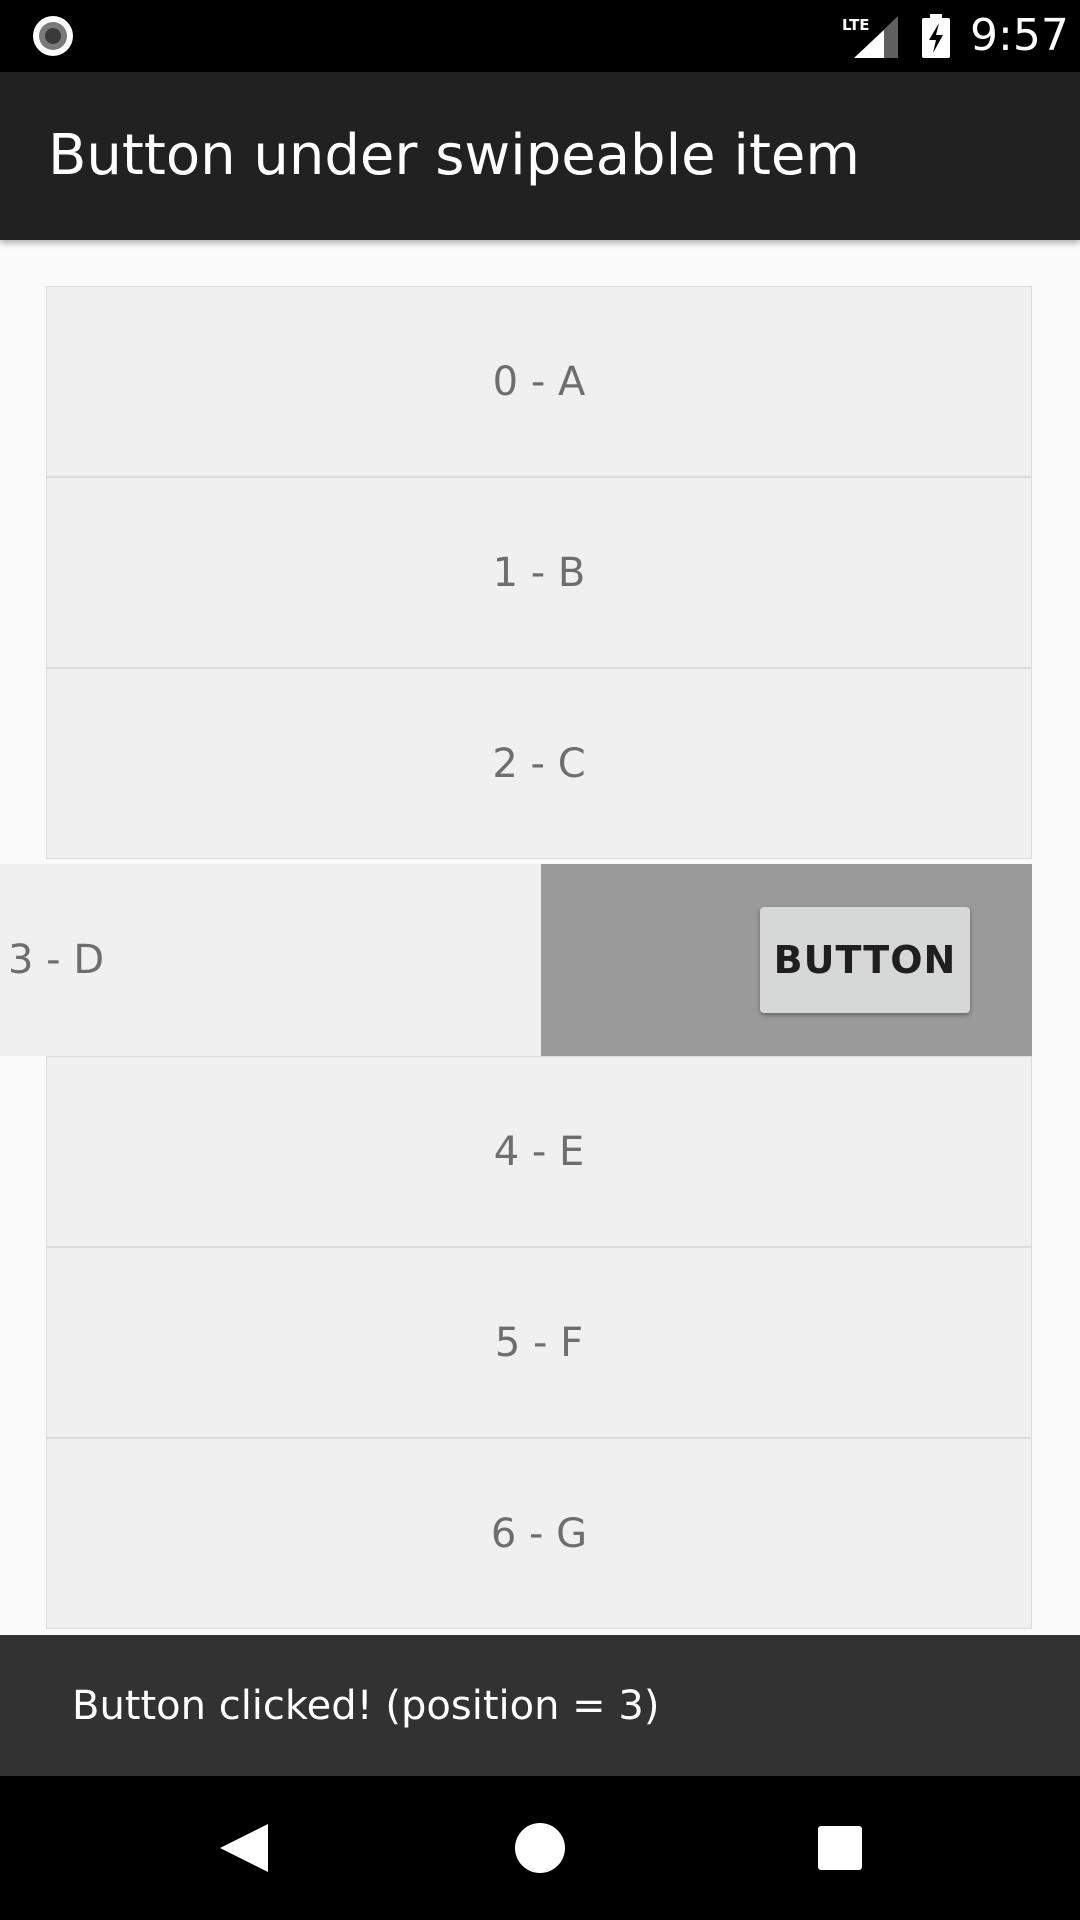 This screenshot has width=1080, height=1920. What do you see at coordinates (56, 960) in the screenshot?
I see `list-item-label: 3 - D` at bounding box center [56, 960].